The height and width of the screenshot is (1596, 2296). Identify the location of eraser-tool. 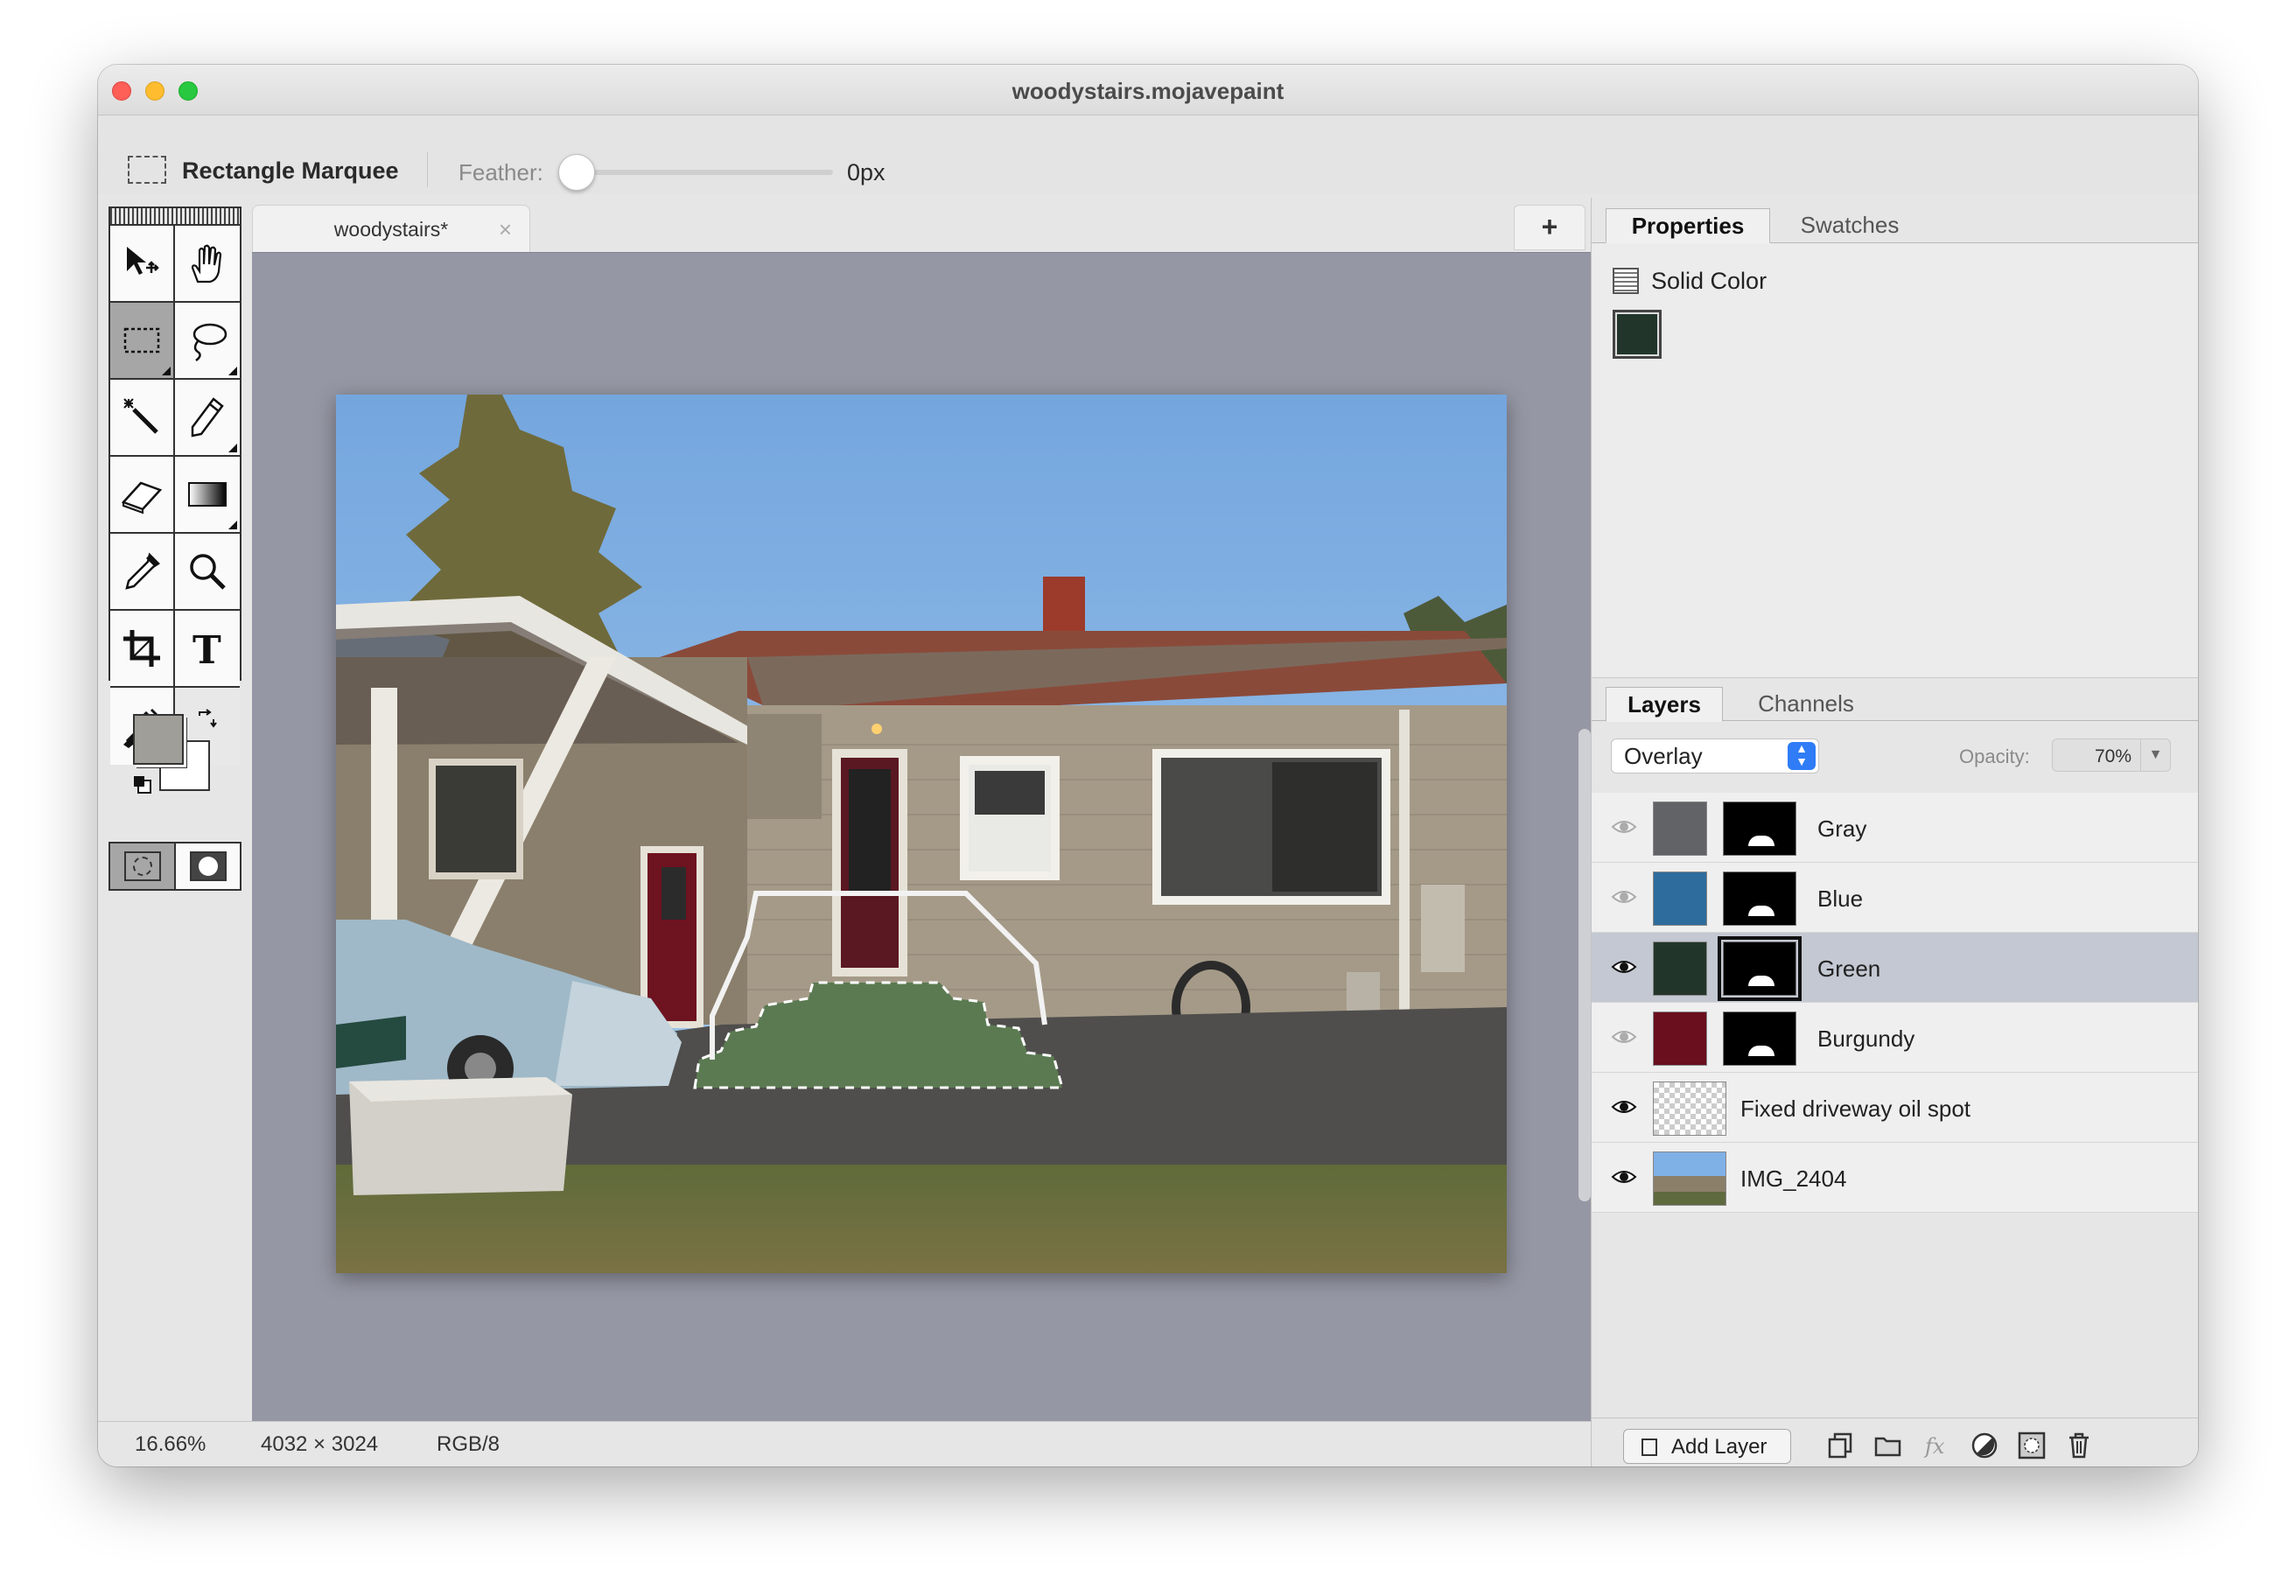
(142, 495).